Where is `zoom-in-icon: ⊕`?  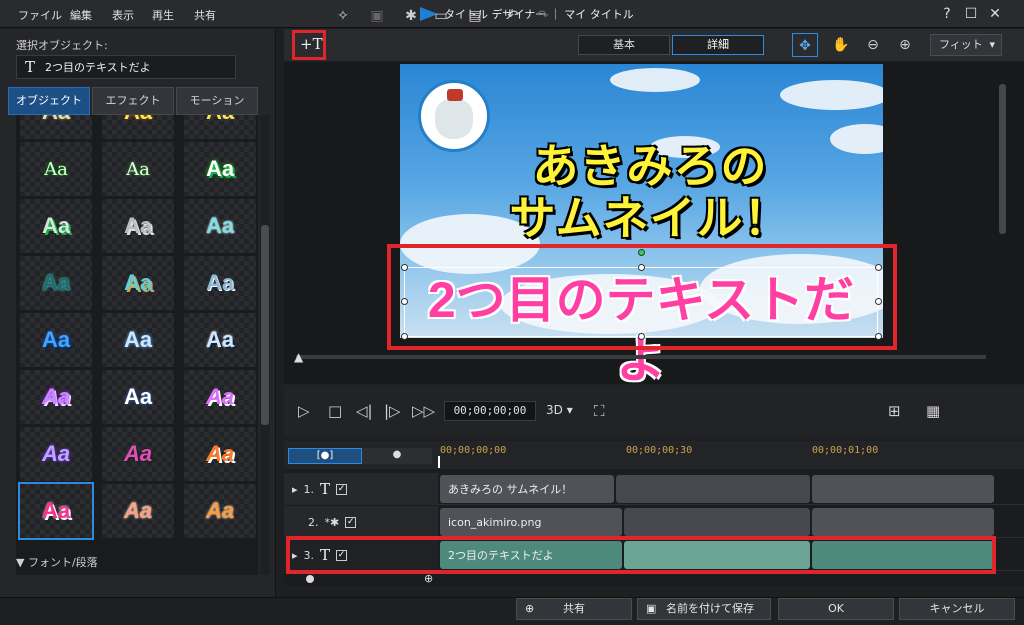
zoom-in-icon: ⊕ is located at coordinates (905, 45).